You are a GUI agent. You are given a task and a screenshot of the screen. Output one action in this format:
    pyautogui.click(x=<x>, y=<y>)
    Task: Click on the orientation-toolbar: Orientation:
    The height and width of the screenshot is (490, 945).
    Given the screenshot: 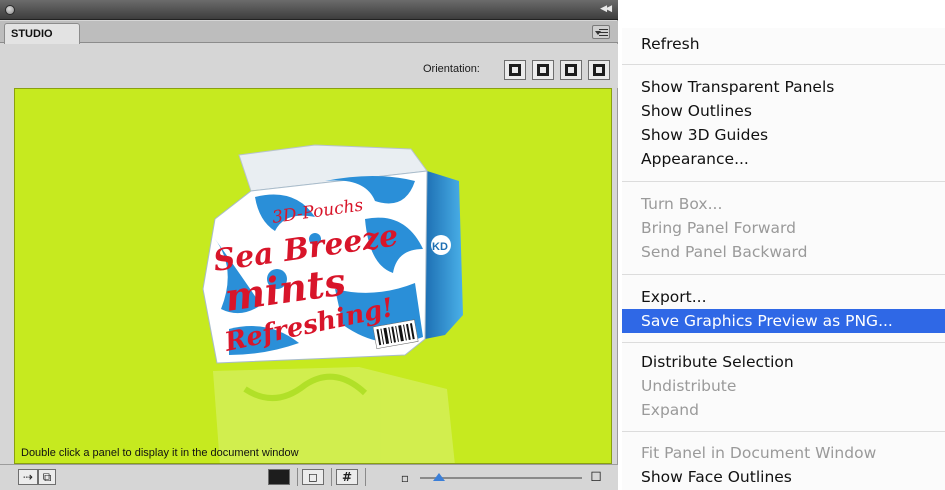 What is the action you would take?
    pyautogui.click(x=309, y=66)
    